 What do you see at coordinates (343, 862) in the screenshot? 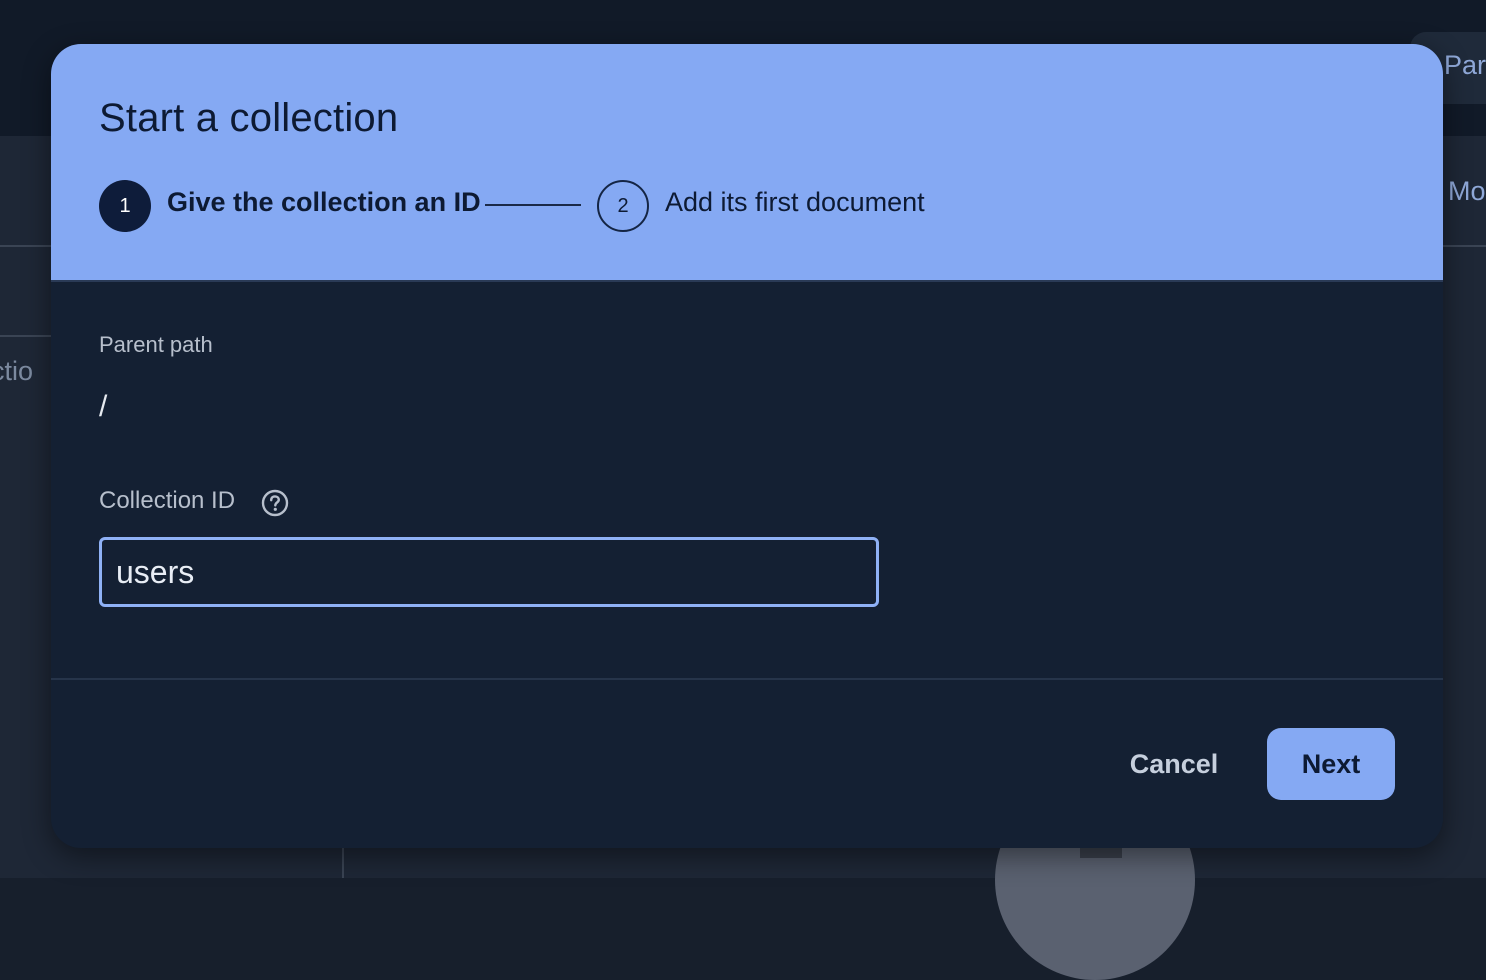
I see `background-divider` at bounding box center [343, 862].